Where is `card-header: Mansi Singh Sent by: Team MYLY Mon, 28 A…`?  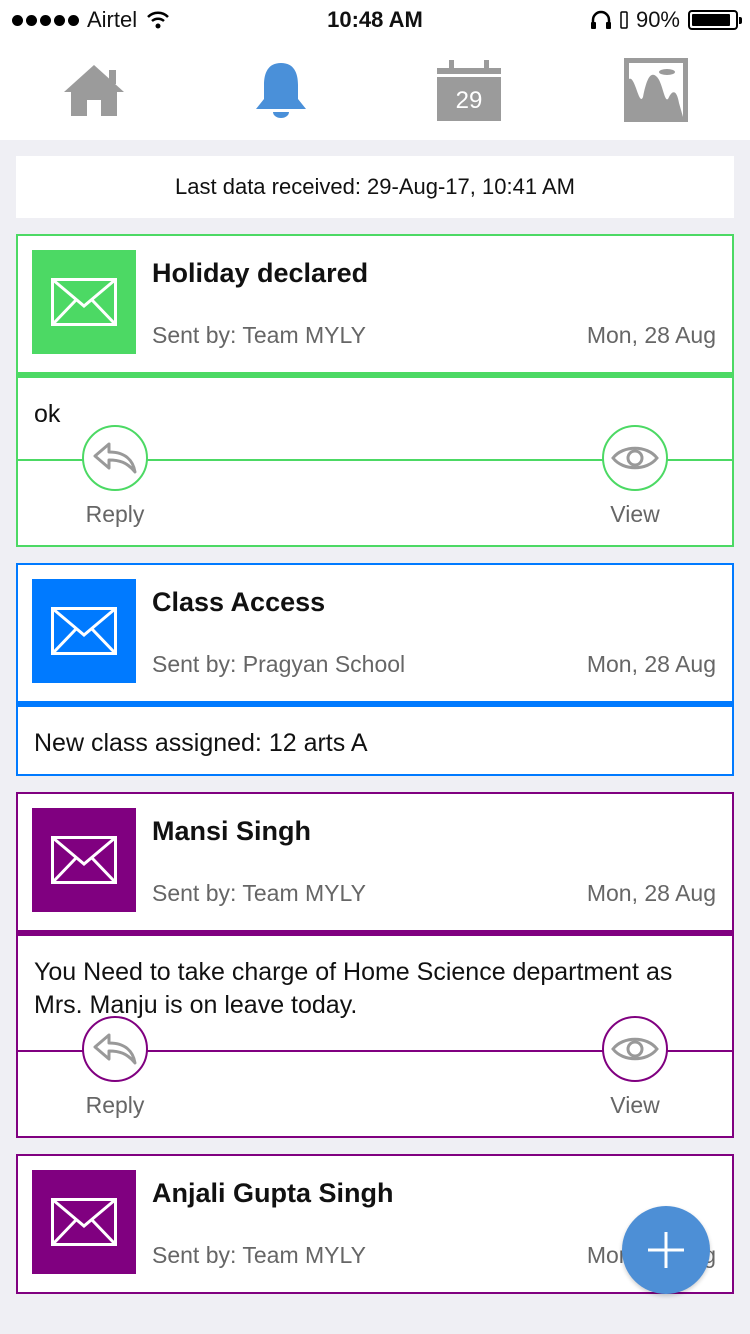
card-header: Mansi Singh Sent by: Team MYLY Mon, 28 A… is located at coordinates (375, 862).